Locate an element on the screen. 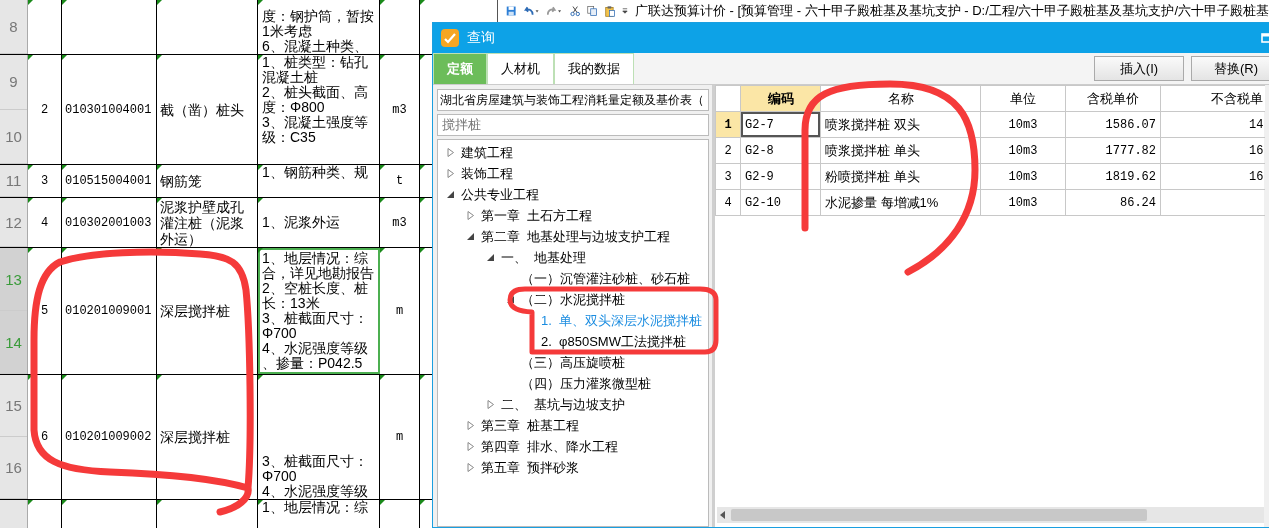 The image size is (1269, 528). item-code: 010201009001 is located at coordinates (109, 311).